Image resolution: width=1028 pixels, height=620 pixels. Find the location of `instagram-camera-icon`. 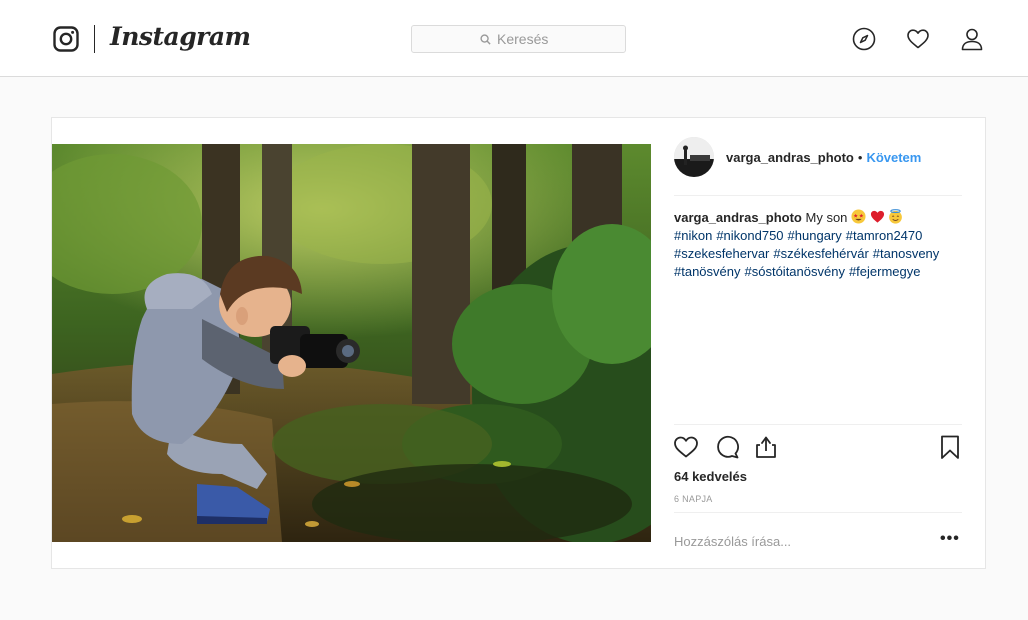

instagram-camera-icon is located at coordinates (66, 39).